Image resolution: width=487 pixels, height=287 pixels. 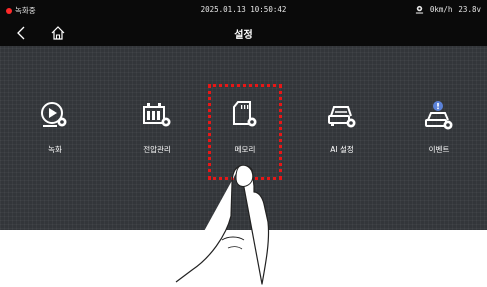 I want to click on speed-readout: 0km/h, so click(x=441, y=9).